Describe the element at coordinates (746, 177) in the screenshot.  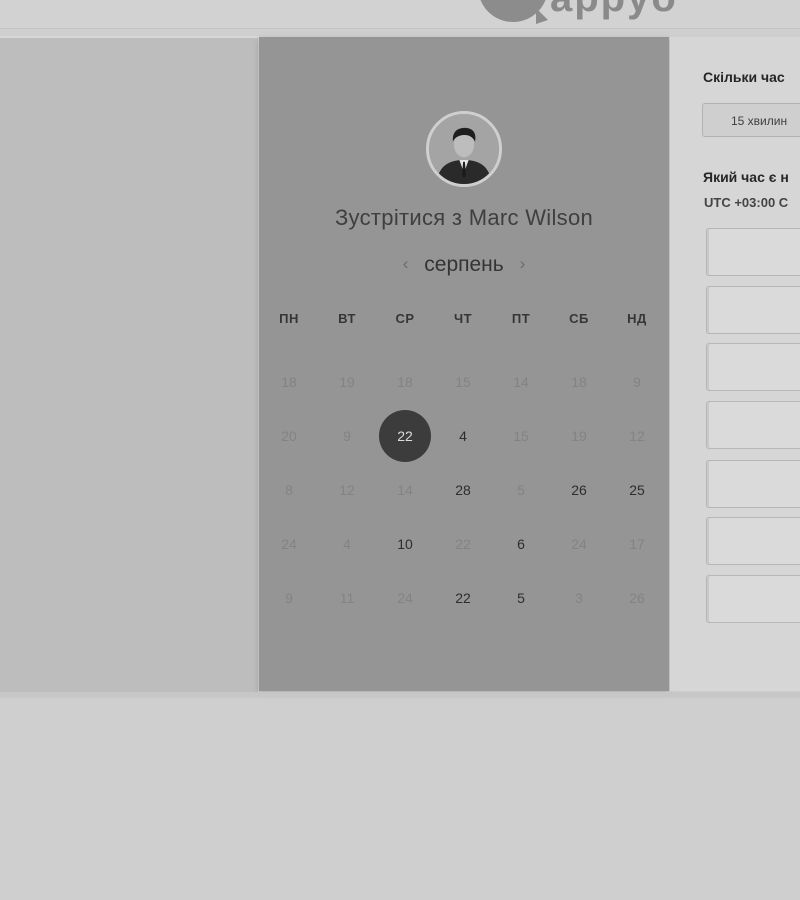
I see `time-question: Який час є н` at that location.